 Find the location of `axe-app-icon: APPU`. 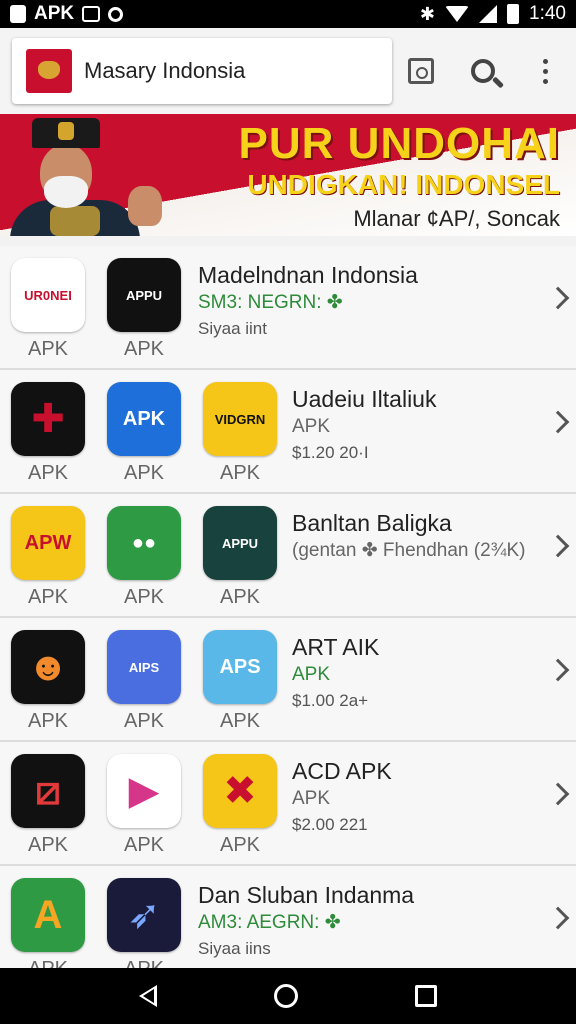

axe-app-icon: APPU is located at coordinates (144, 295).